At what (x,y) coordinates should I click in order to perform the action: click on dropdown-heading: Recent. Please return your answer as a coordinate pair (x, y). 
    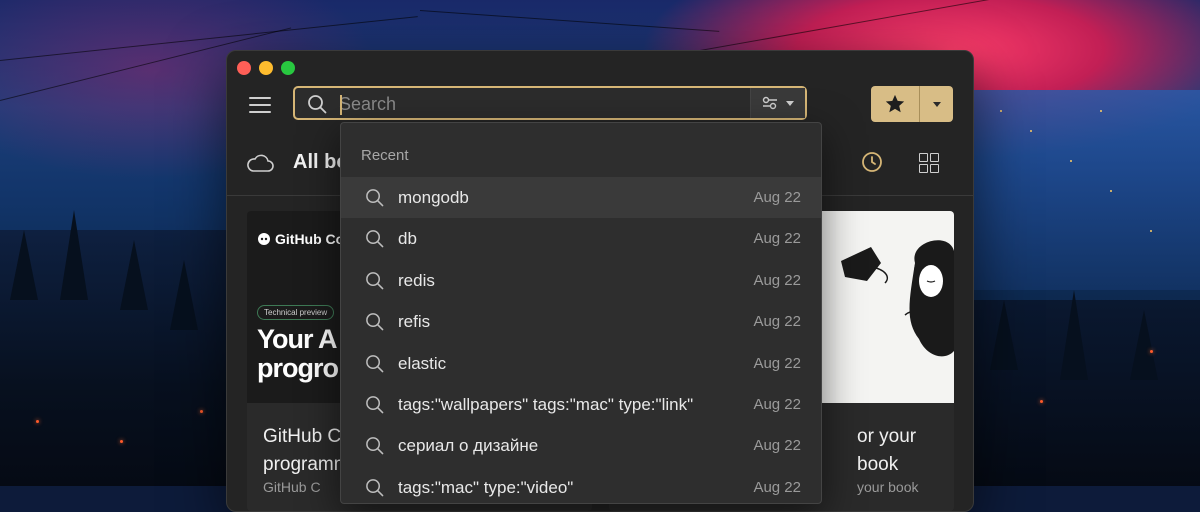
    Looking at the image, I should click on (385, 155).